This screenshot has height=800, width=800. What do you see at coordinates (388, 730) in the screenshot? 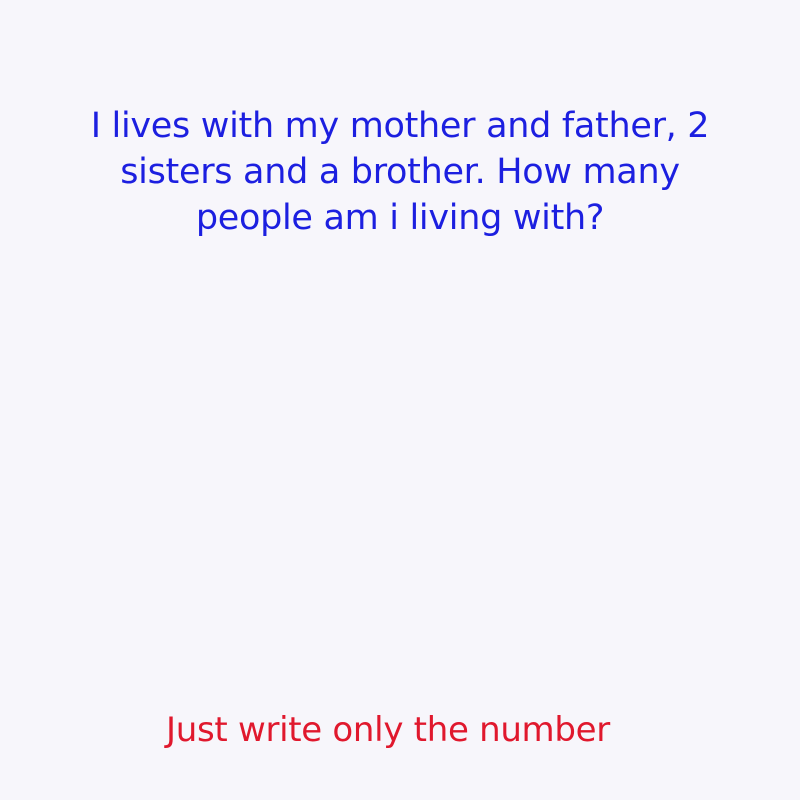
I see `instruction-text: Just write only the number` at bounding box center [388, 730].